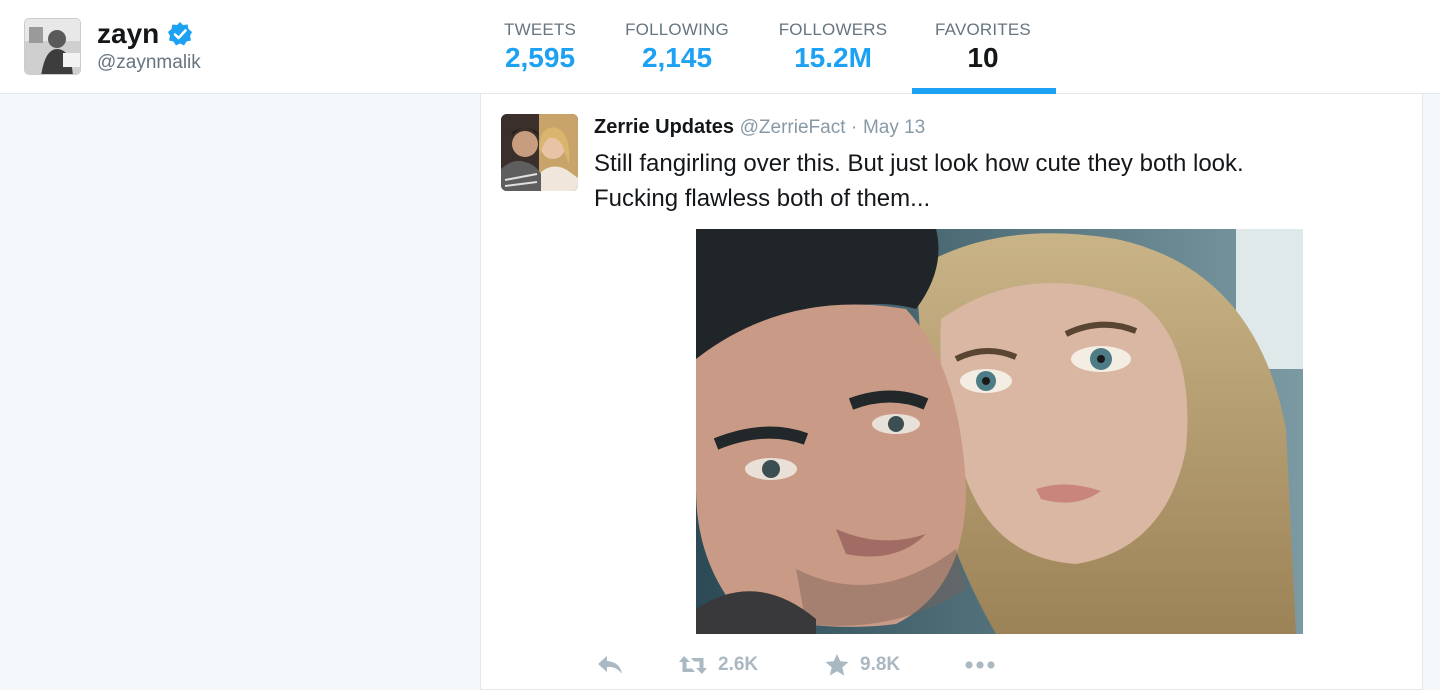  Describe the element at coordinates (983, 29) in the screenshot. I see `stat-label: FAVORITES` at that location.